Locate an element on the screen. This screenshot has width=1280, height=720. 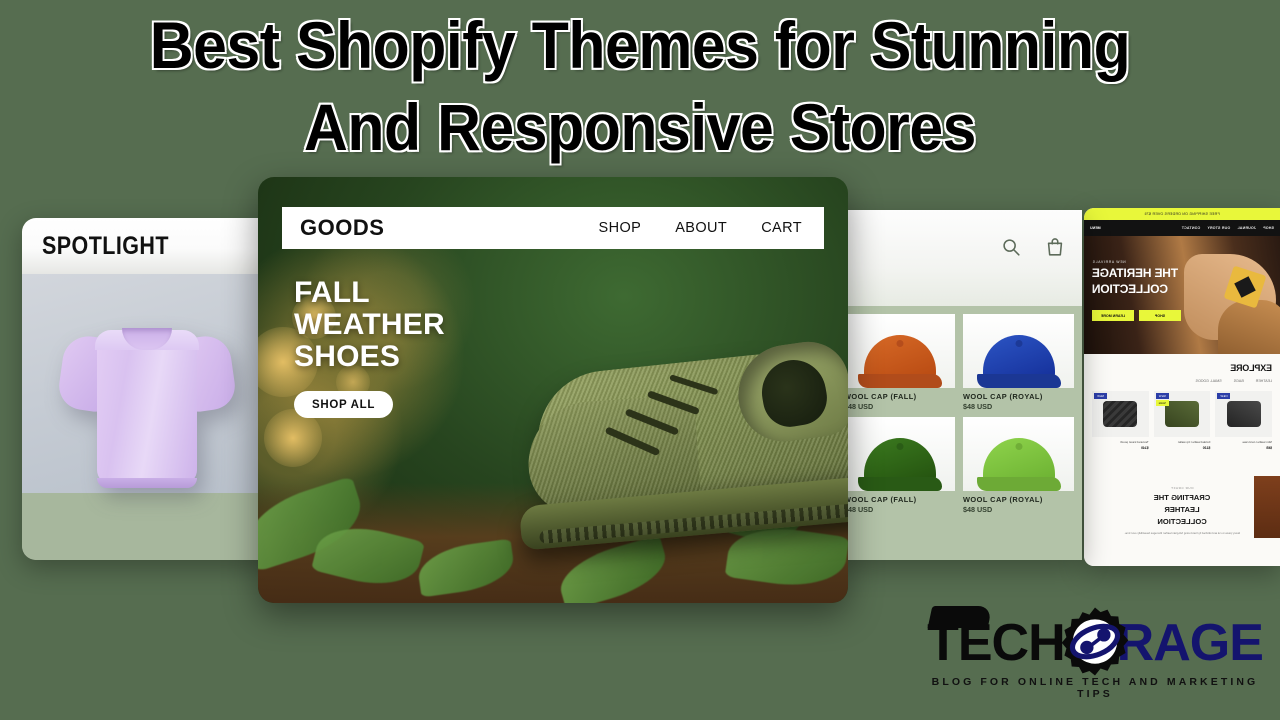
product-thumbnail: NEW SALE is located at coordinates (1182, 414).